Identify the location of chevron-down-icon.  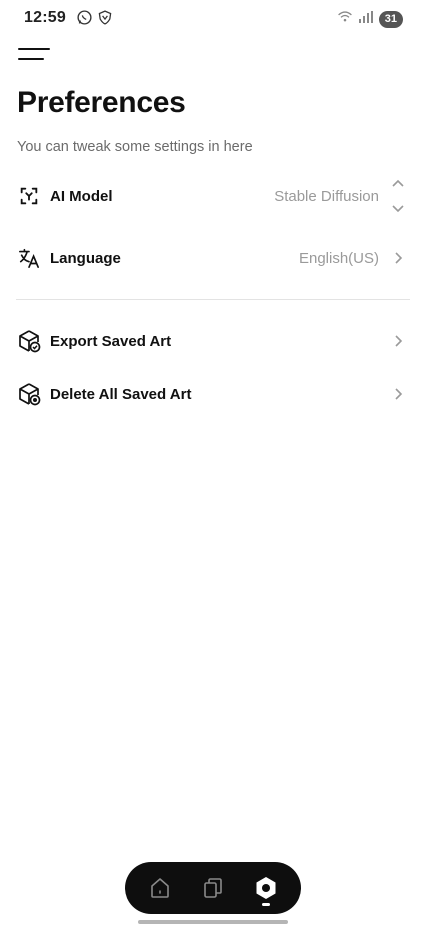
(398, 209).